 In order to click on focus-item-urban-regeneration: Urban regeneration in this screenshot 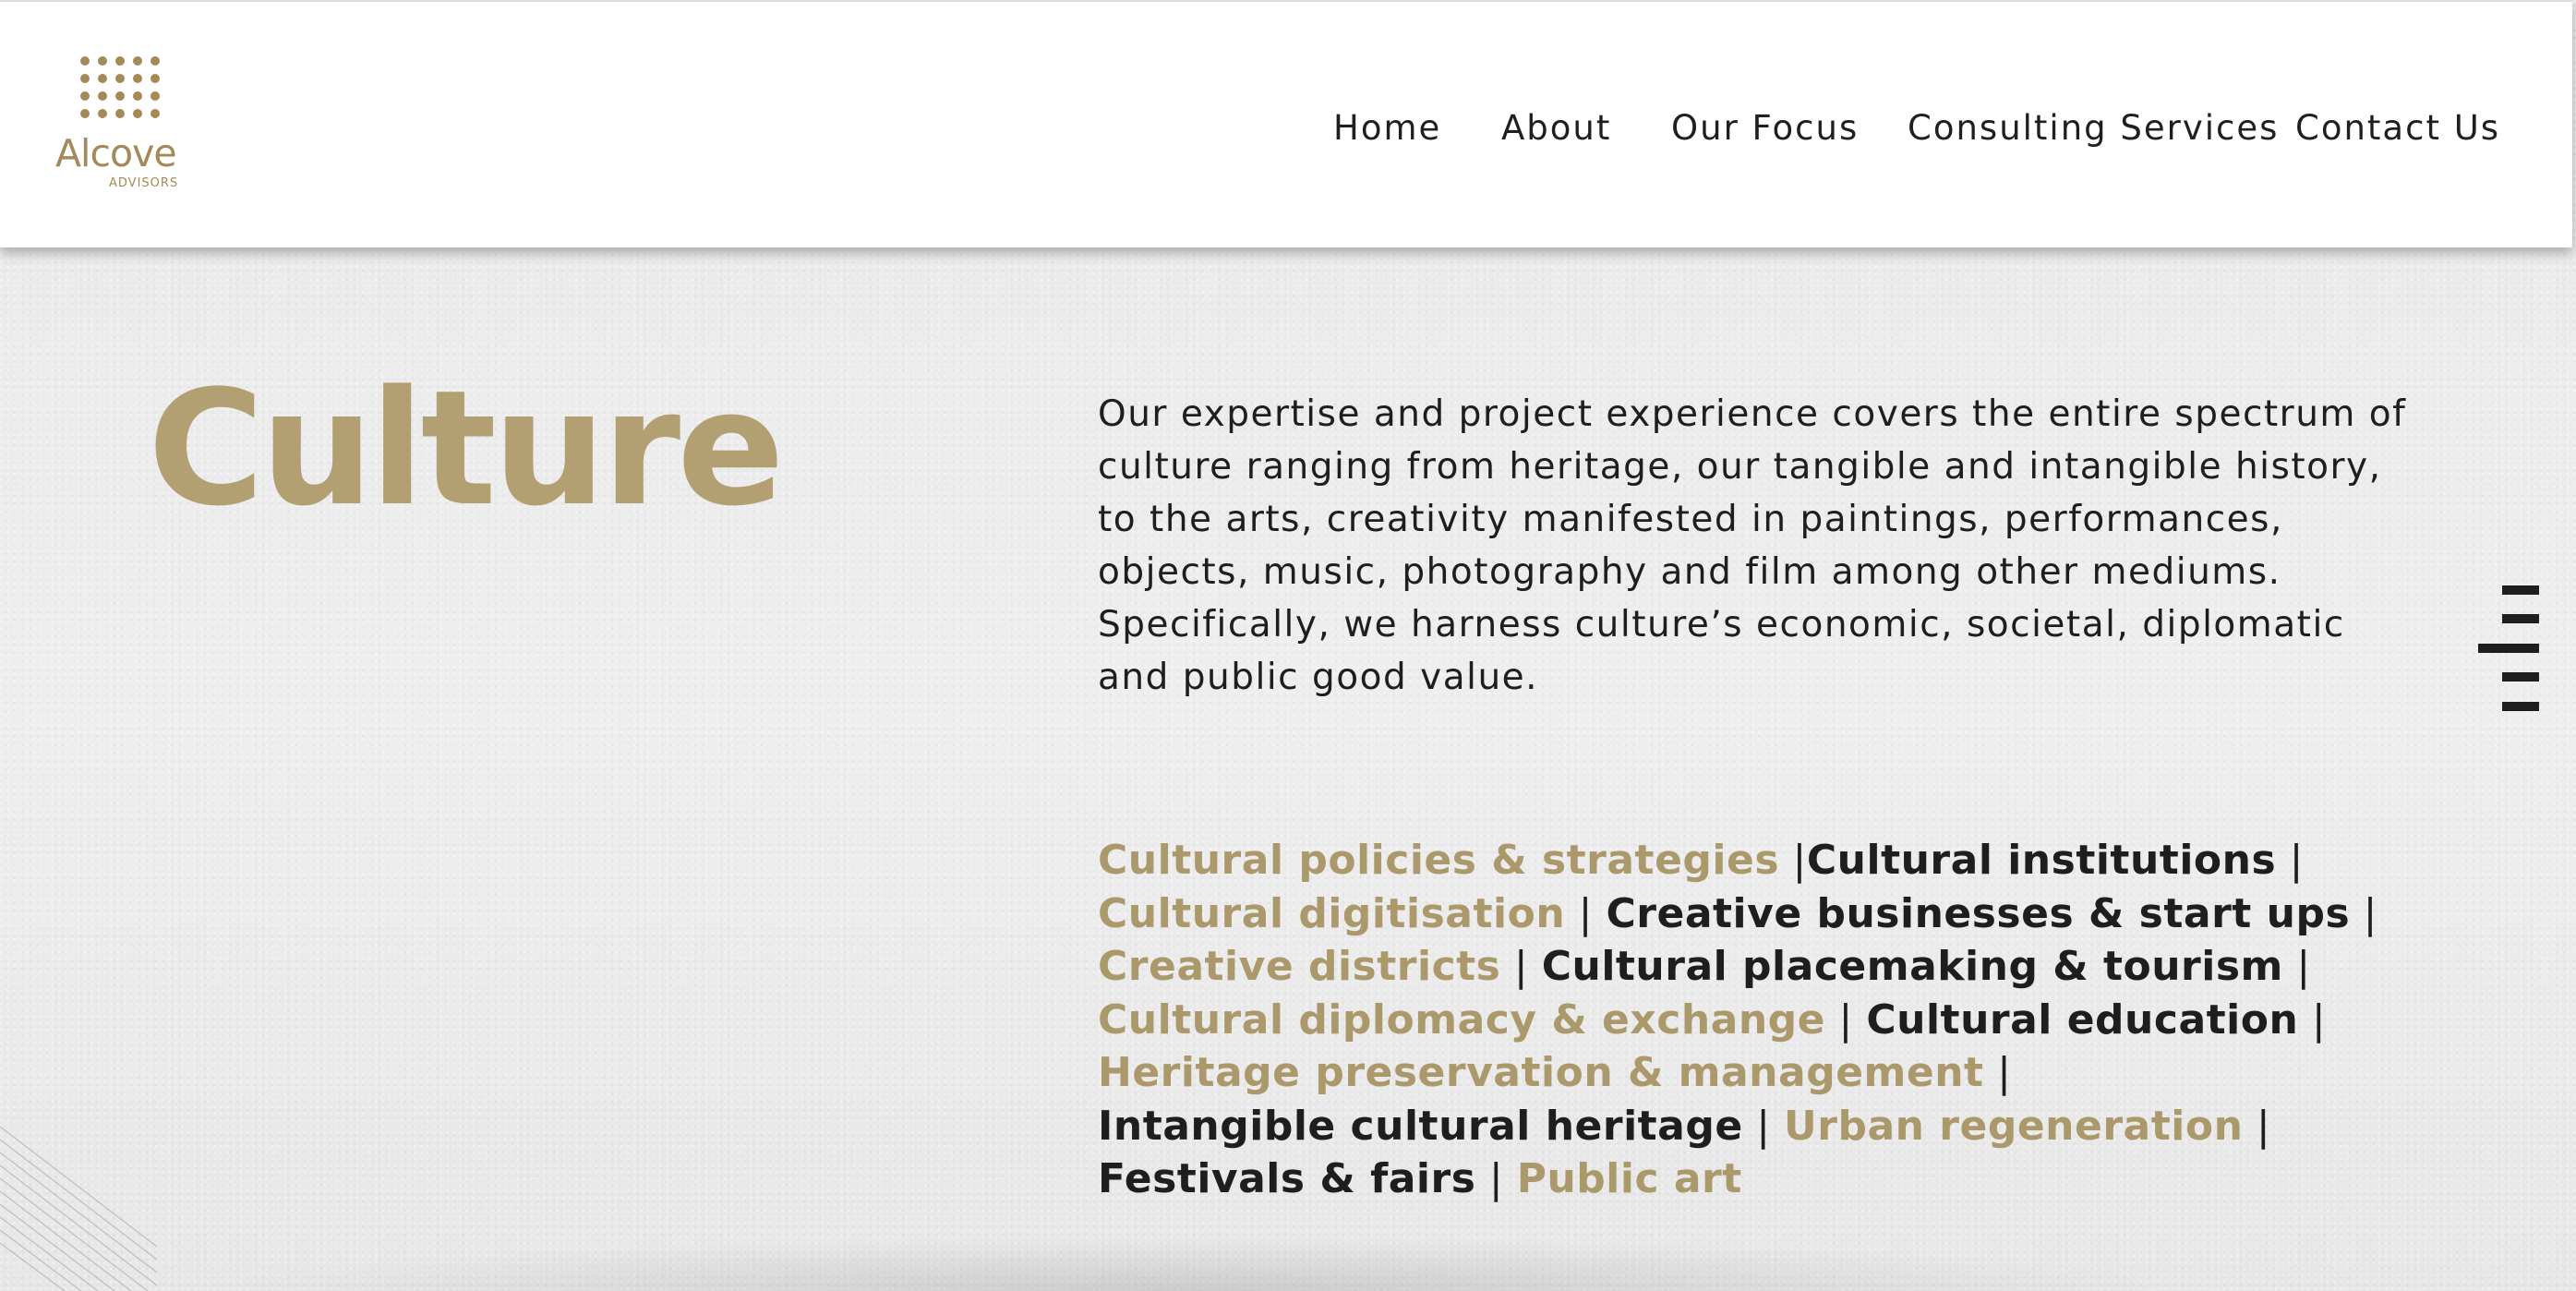, I will do `click(2014, 1126)`.